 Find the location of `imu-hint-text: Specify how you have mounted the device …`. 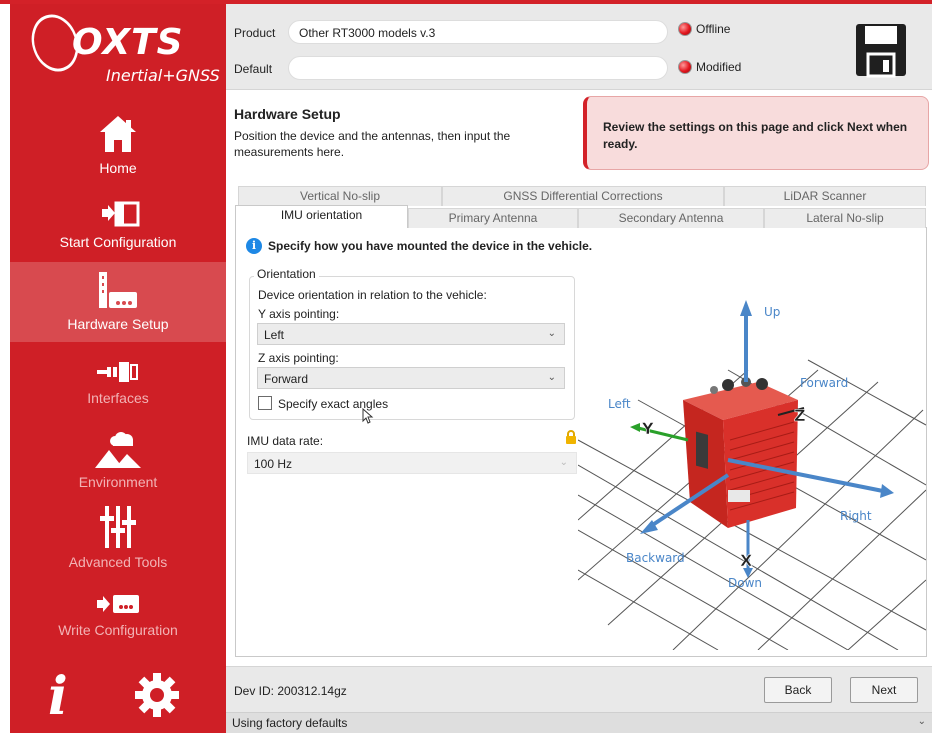

imu-hint-text: Specify how you have mounted the device … is located at coordinates (430, 246).